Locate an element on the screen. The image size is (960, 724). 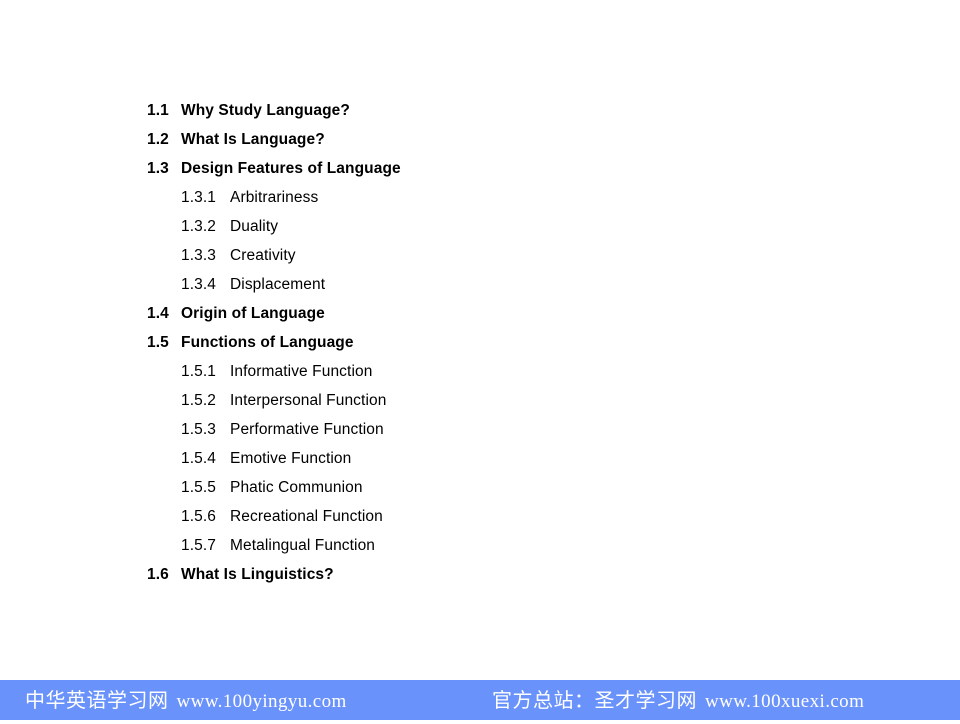
toc-entry-number: 1.3 is located at coordinates (158, 168).